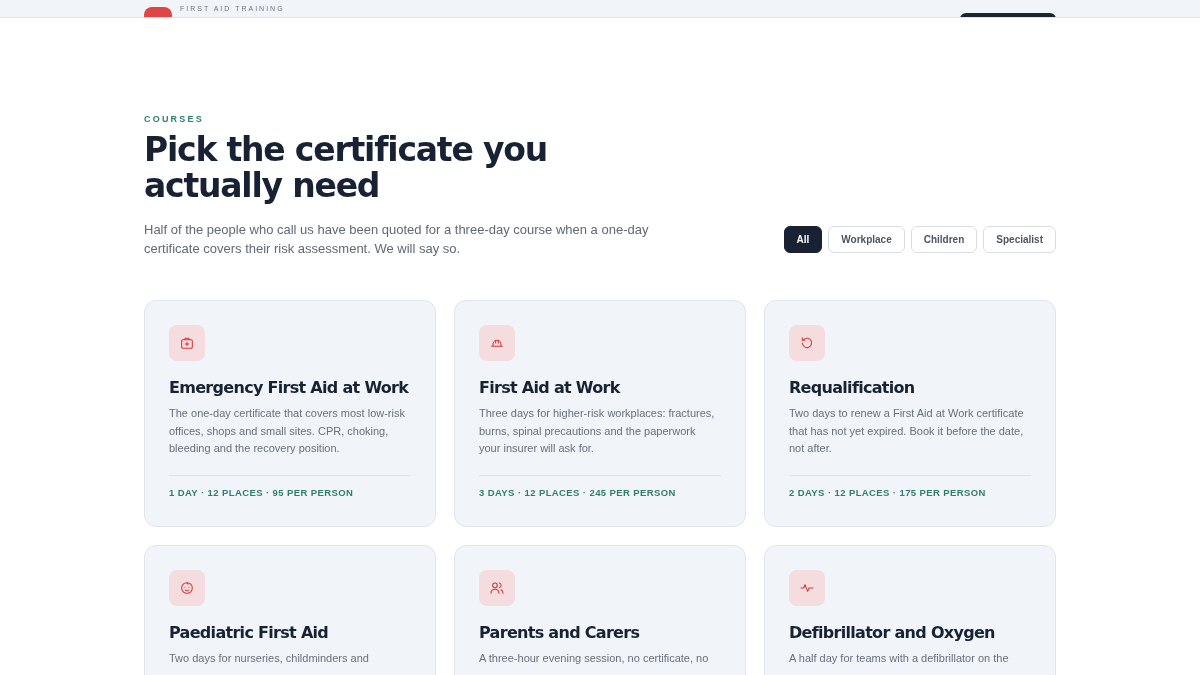  What do you see at coordinates (807, 588) in the screenshot?
I see `pulse-icon` at bounding box center [807, 588].